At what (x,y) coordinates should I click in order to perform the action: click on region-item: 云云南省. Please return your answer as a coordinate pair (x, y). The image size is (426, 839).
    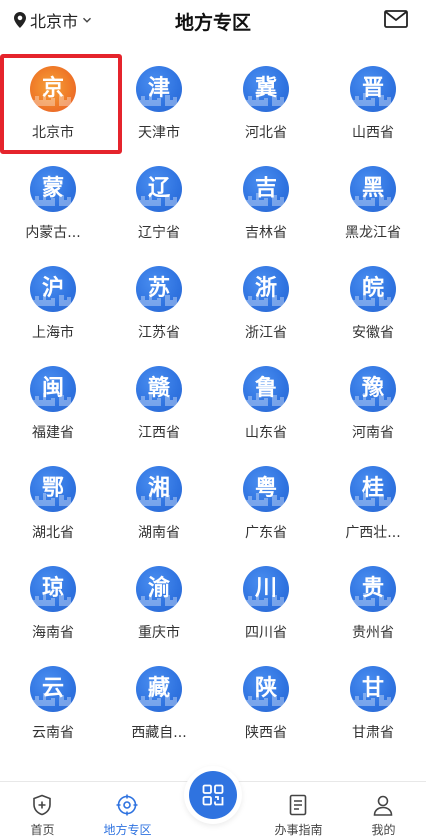
    Looking at the image, I should click on (53, 708).